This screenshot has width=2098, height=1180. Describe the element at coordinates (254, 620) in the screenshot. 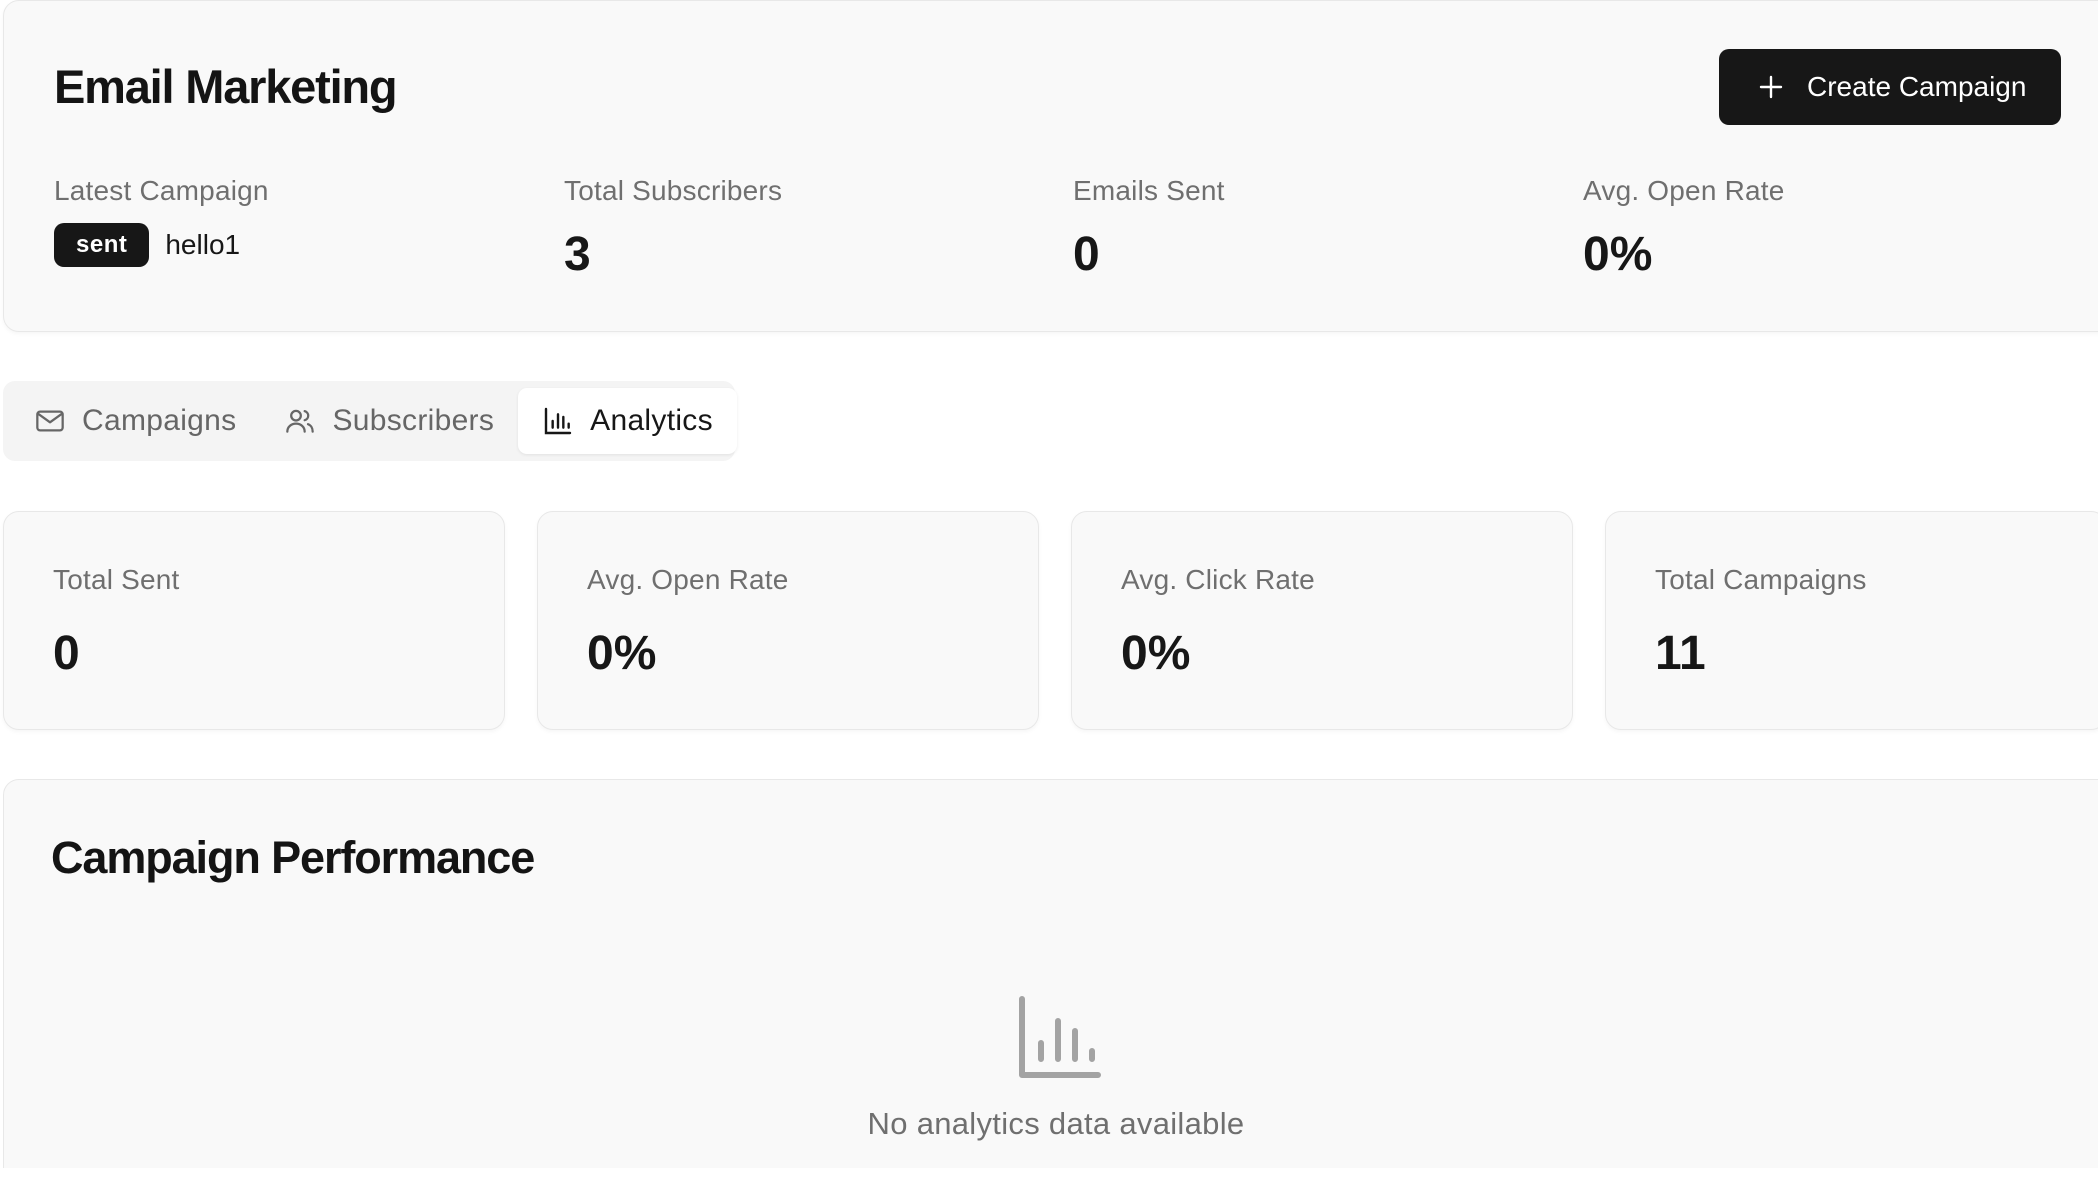

I see `metric-total-sent: Total Sent 0` at that location.